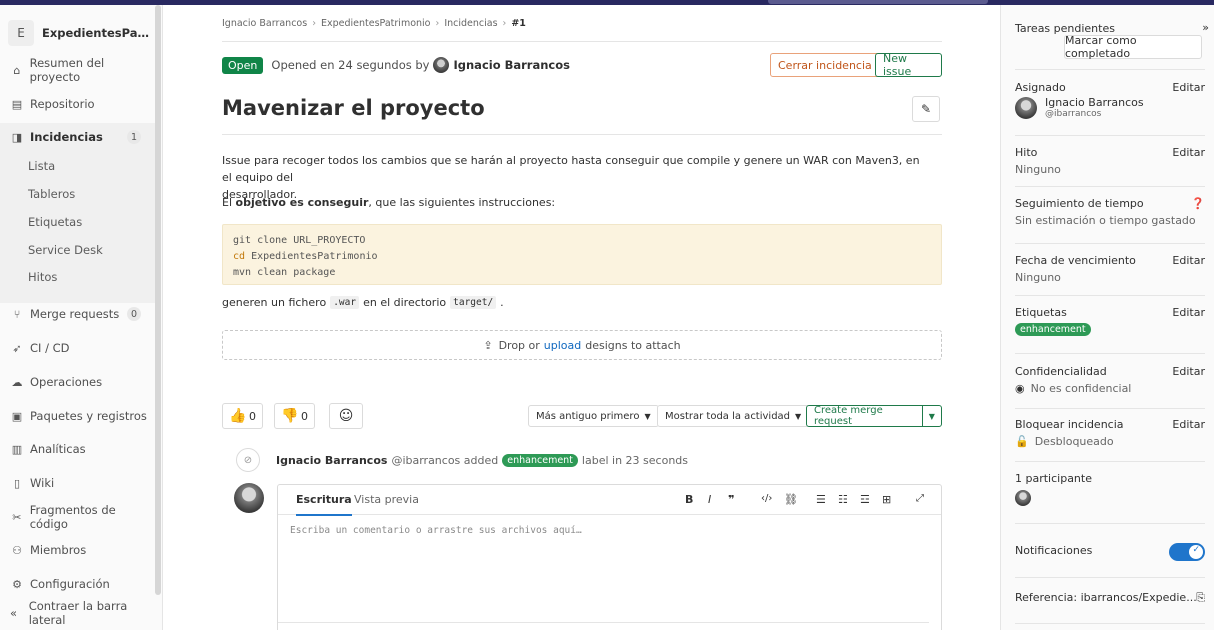 The height and width of the screenshot is (630, 1214). I want to click on code-line: cd ExpedientesPatrimonio, so click(582, 257).